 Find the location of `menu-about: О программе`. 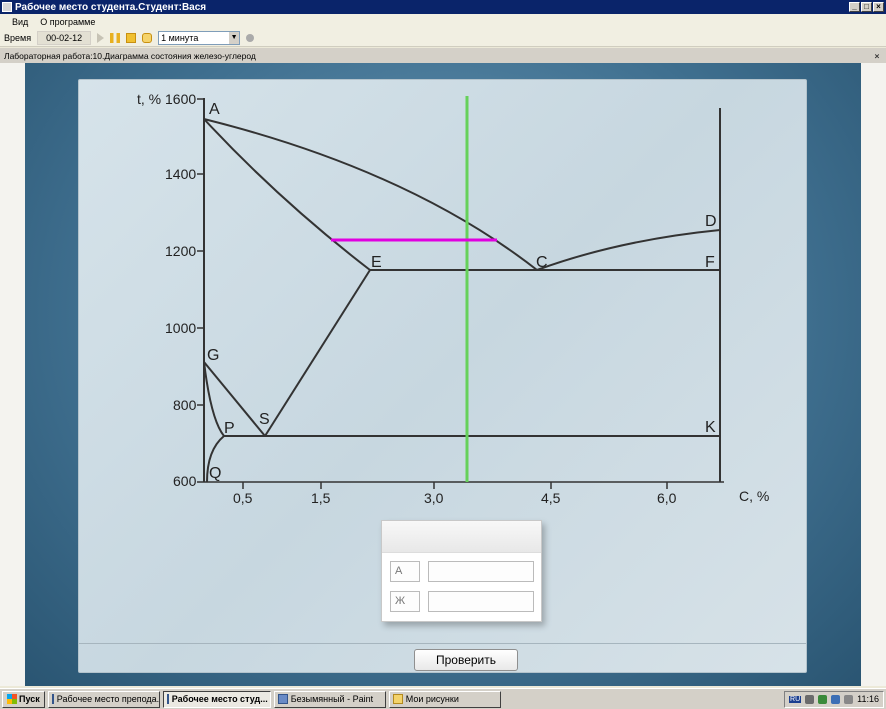

menu-about: О программе is located at coordinates (67, 22).